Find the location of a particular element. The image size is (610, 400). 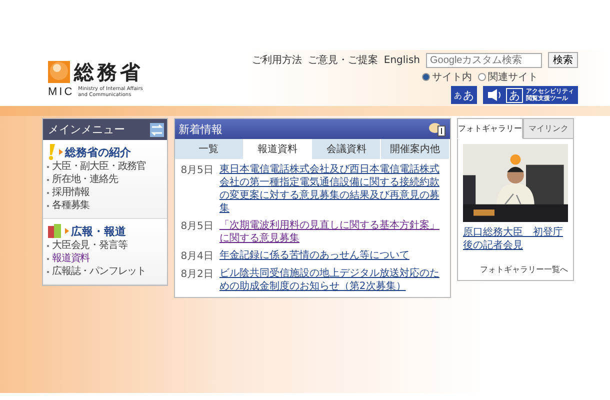

news-date: 8月4日 is located at coordinates (197, 256).